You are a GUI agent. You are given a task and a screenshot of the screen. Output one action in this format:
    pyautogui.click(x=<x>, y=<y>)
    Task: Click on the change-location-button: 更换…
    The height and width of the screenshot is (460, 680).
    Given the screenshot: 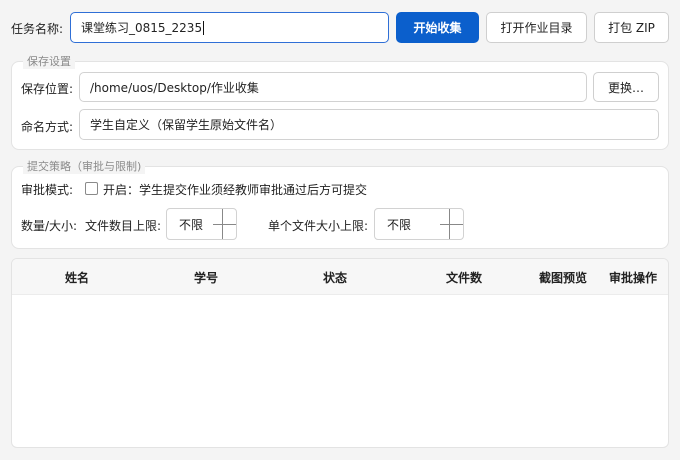 What is the action you would take?
    pyautogui.click(x=626, y=87)
    